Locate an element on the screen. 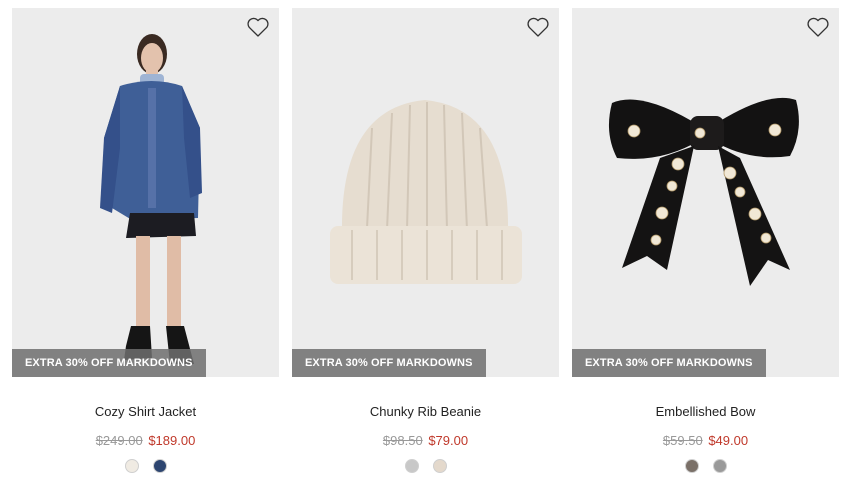  original-price: $59.50 is located at coordinates (682, 440).